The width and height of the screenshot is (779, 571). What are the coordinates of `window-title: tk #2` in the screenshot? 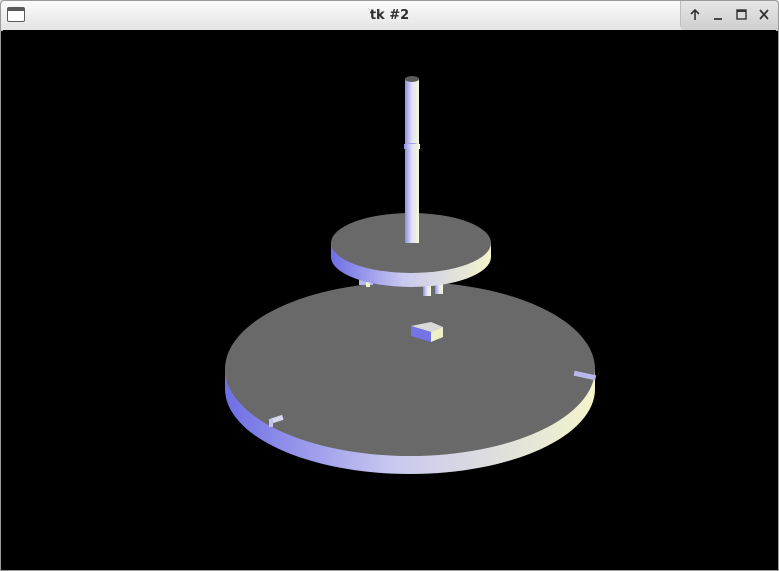 It's located at (389, 15).